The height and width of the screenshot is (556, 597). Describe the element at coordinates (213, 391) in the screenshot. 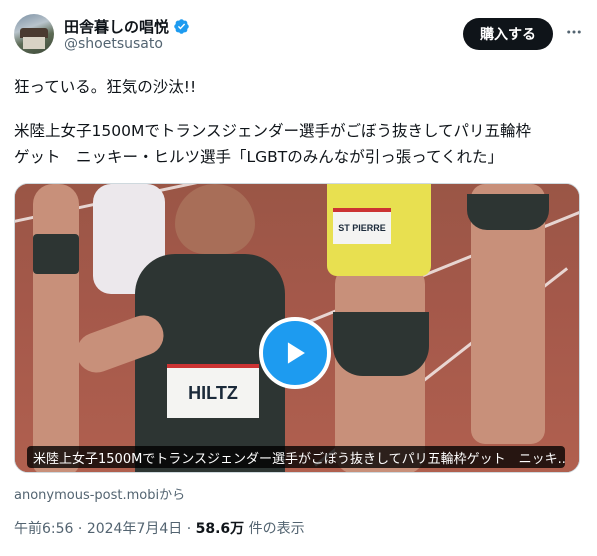

I see `runner-main-bib: HILTZ` at that location.